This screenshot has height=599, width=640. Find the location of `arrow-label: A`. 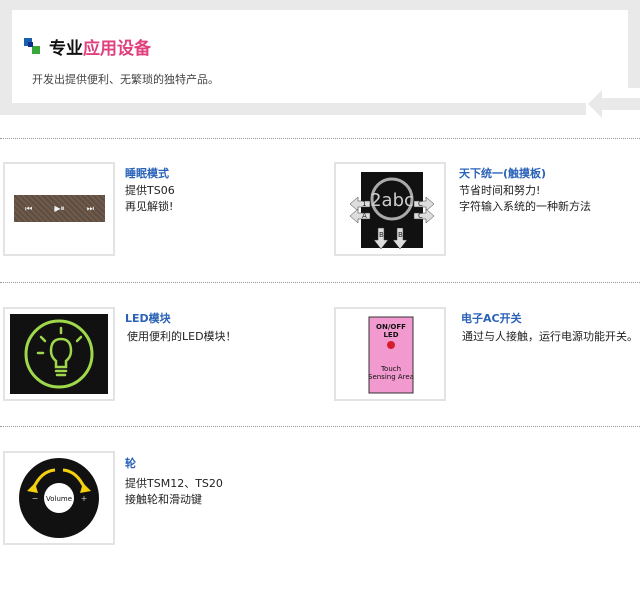

arrow-label: A is located at coordinates (364, 216).